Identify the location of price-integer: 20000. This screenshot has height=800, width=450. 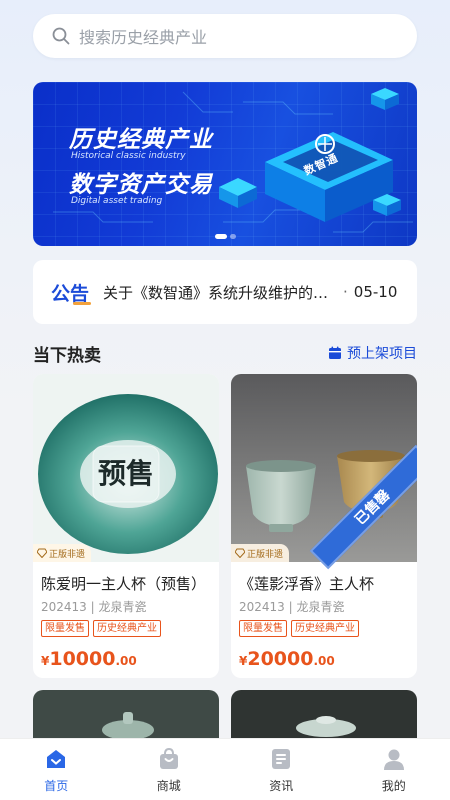
(280, 659).